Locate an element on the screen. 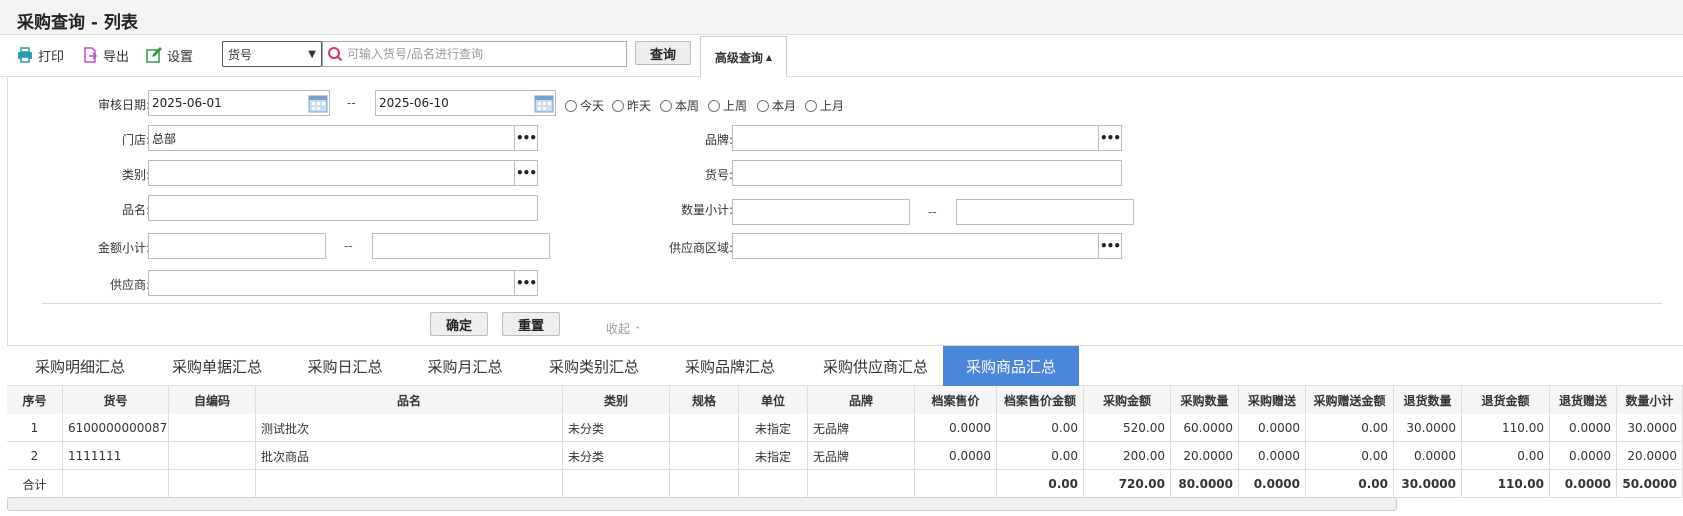 The image size is (1683, 516). category-picker-button: ••• is located at coordinates (526, 173).